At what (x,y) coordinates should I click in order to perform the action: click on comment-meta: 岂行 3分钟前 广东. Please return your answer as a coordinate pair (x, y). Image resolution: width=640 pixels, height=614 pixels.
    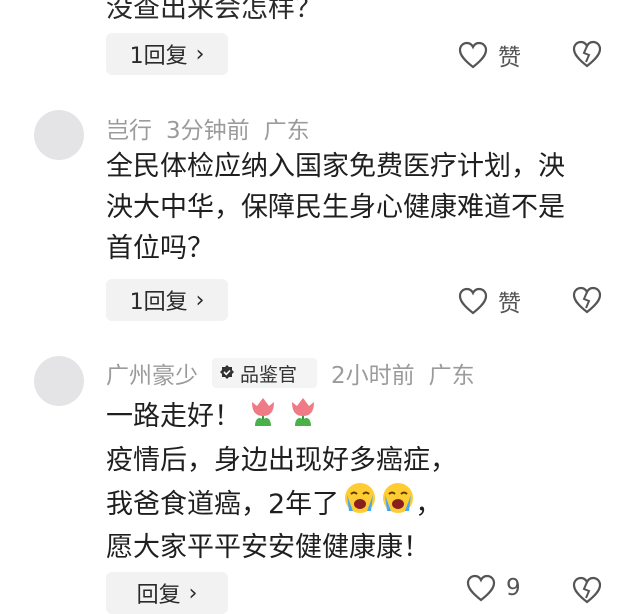
    Looking at the image, I should click on (215, 128).